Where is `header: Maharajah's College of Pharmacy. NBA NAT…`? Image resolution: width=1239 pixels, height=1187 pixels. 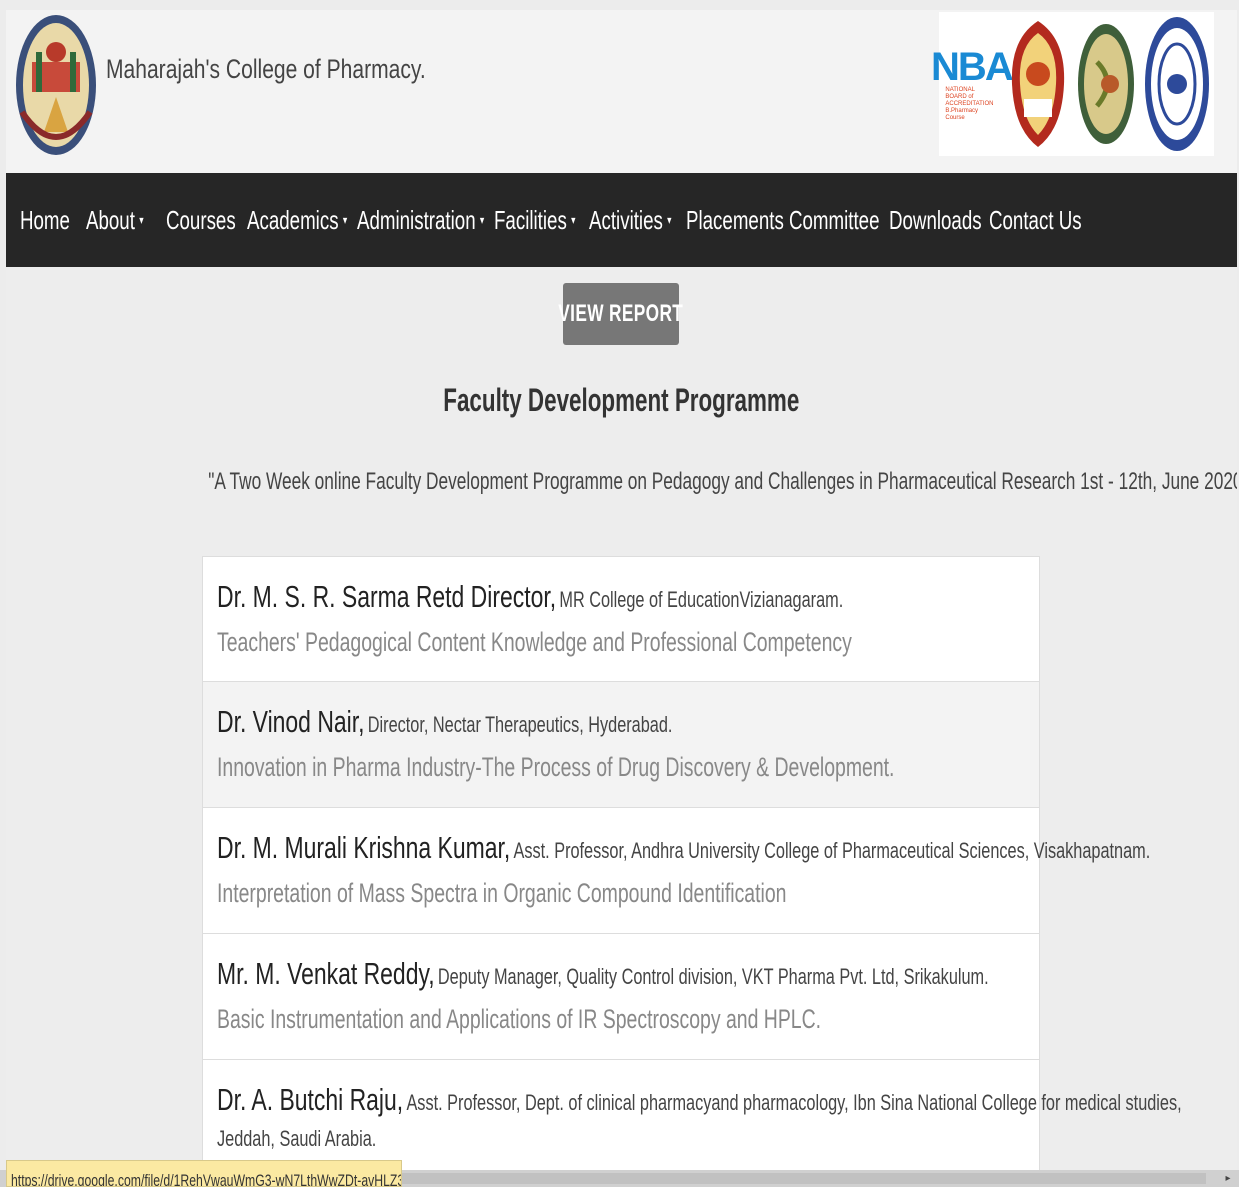 header: Maharajah's College of Pharmacy. NBA NAT… is located at coordinates (621, 91).